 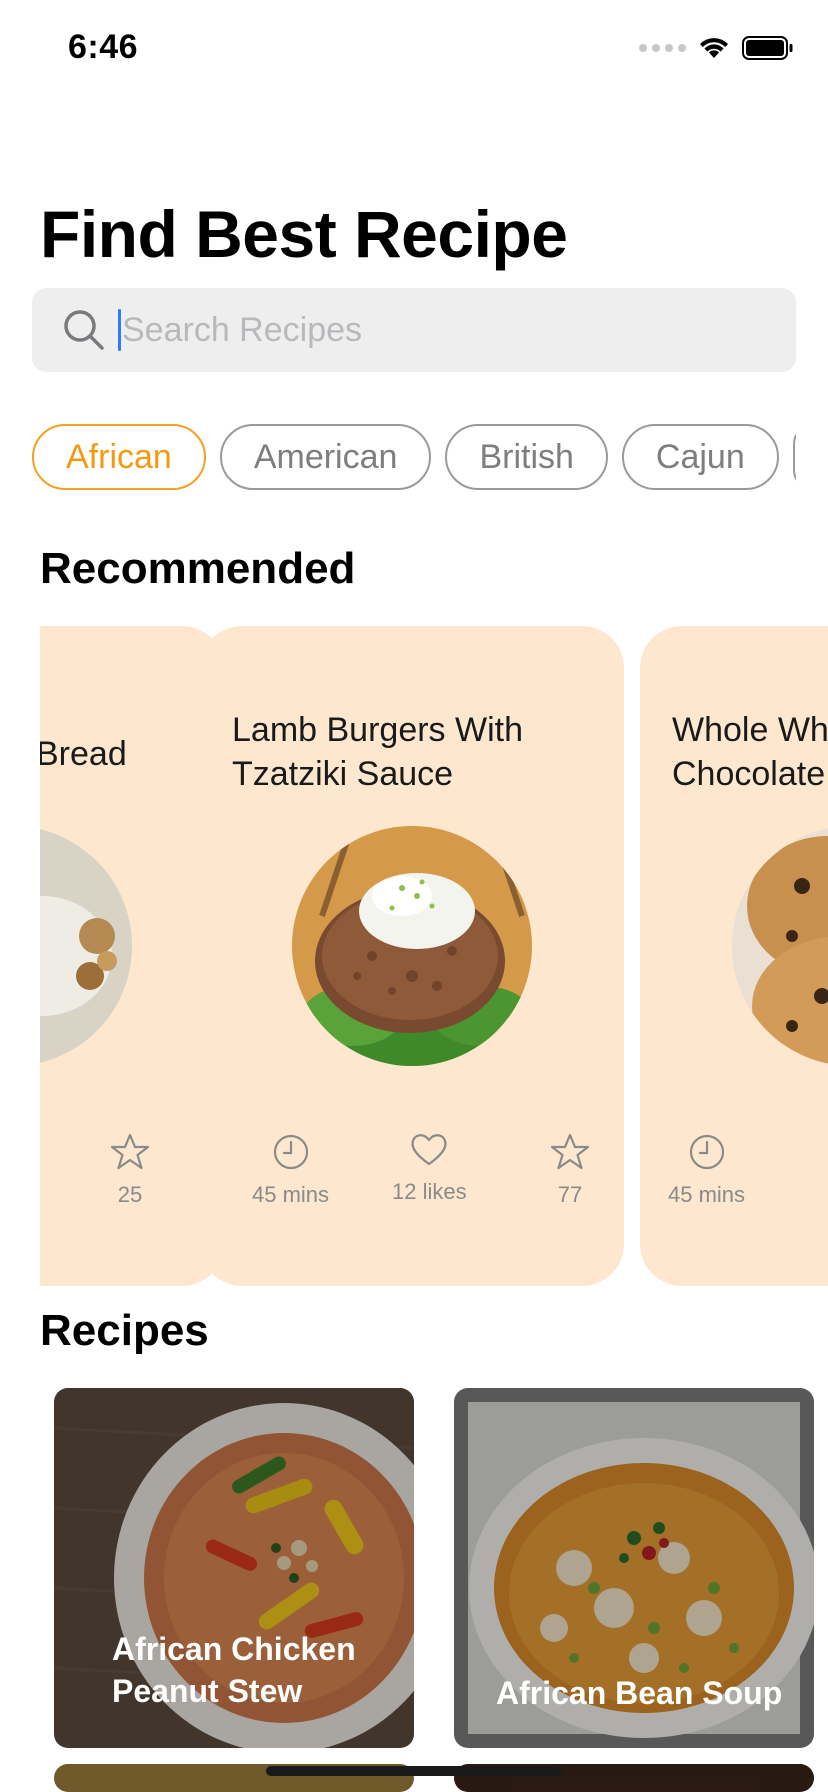 I want to click on recipe-name: African Bean Soup, so click(x=639, y=1693).